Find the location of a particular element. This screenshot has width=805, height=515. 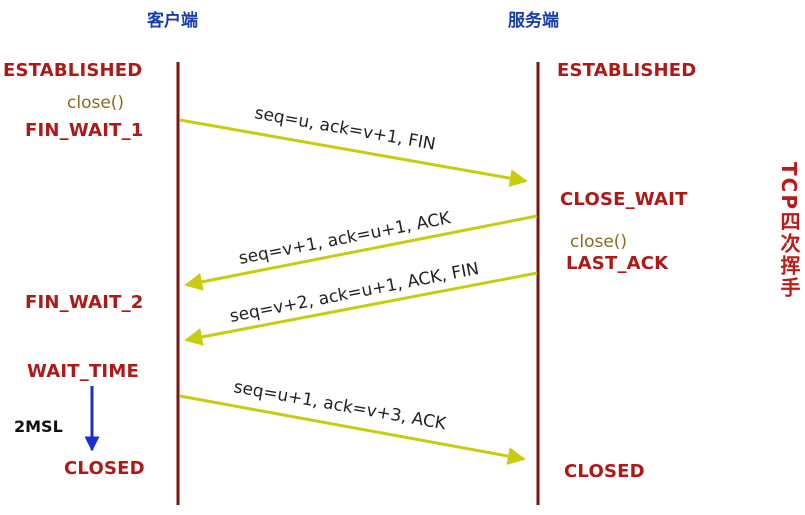

message-fin: seq=u, ack=v+1, FIN is located at coordinates (353, 145).